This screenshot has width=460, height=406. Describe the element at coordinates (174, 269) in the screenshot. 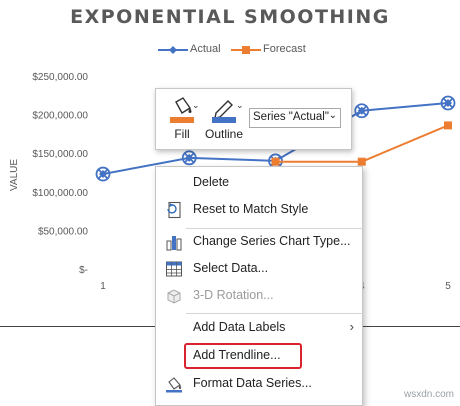

I see `table-data-icon` at that location.